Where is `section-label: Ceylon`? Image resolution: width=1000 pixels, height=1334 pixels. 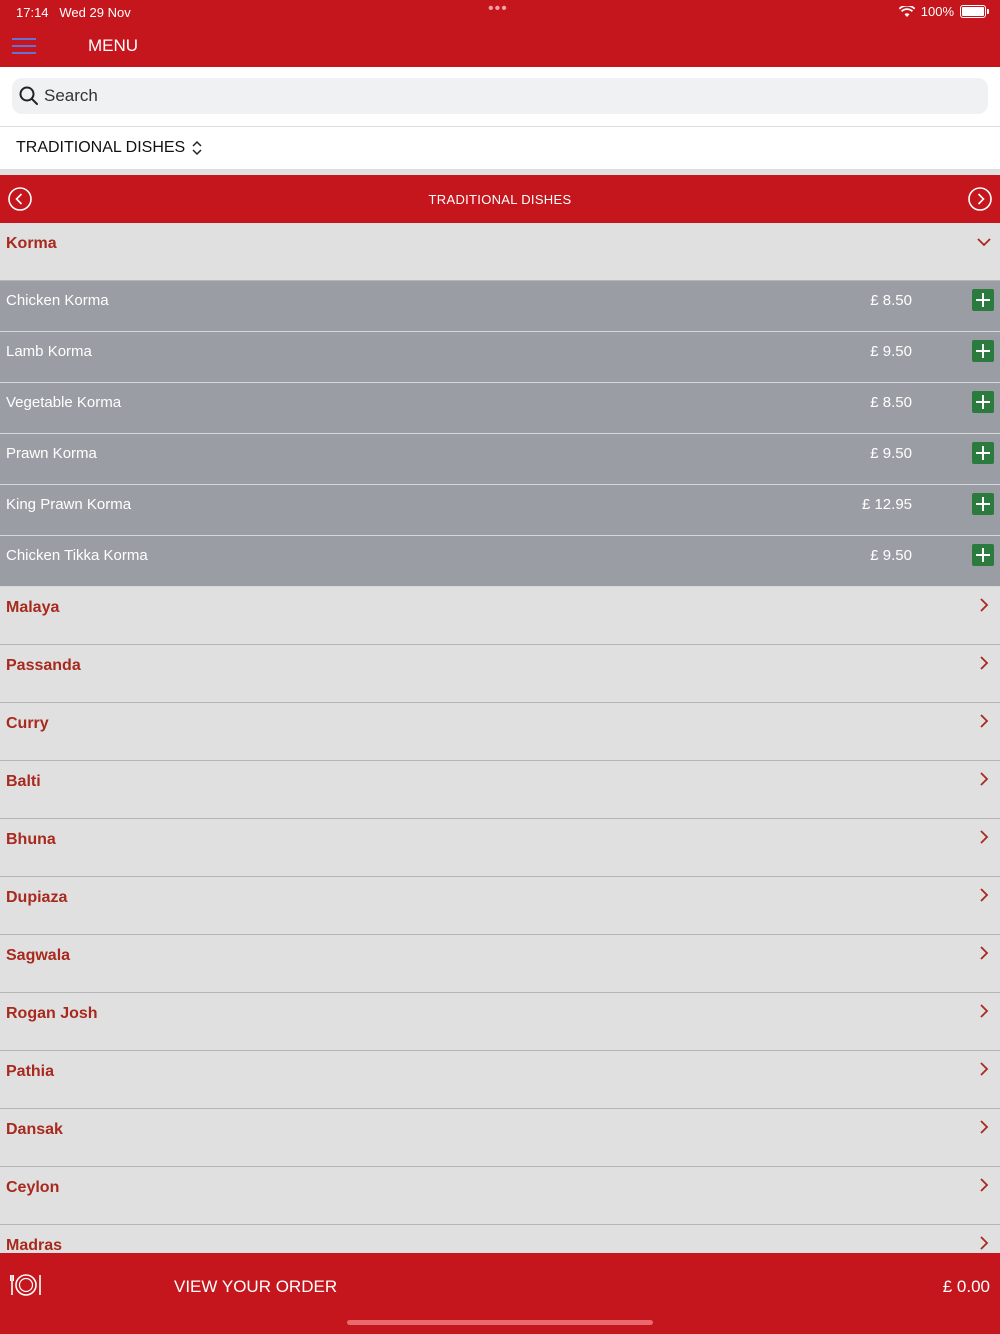 section-label: Ceylon is located at coordinates (33, 1187).